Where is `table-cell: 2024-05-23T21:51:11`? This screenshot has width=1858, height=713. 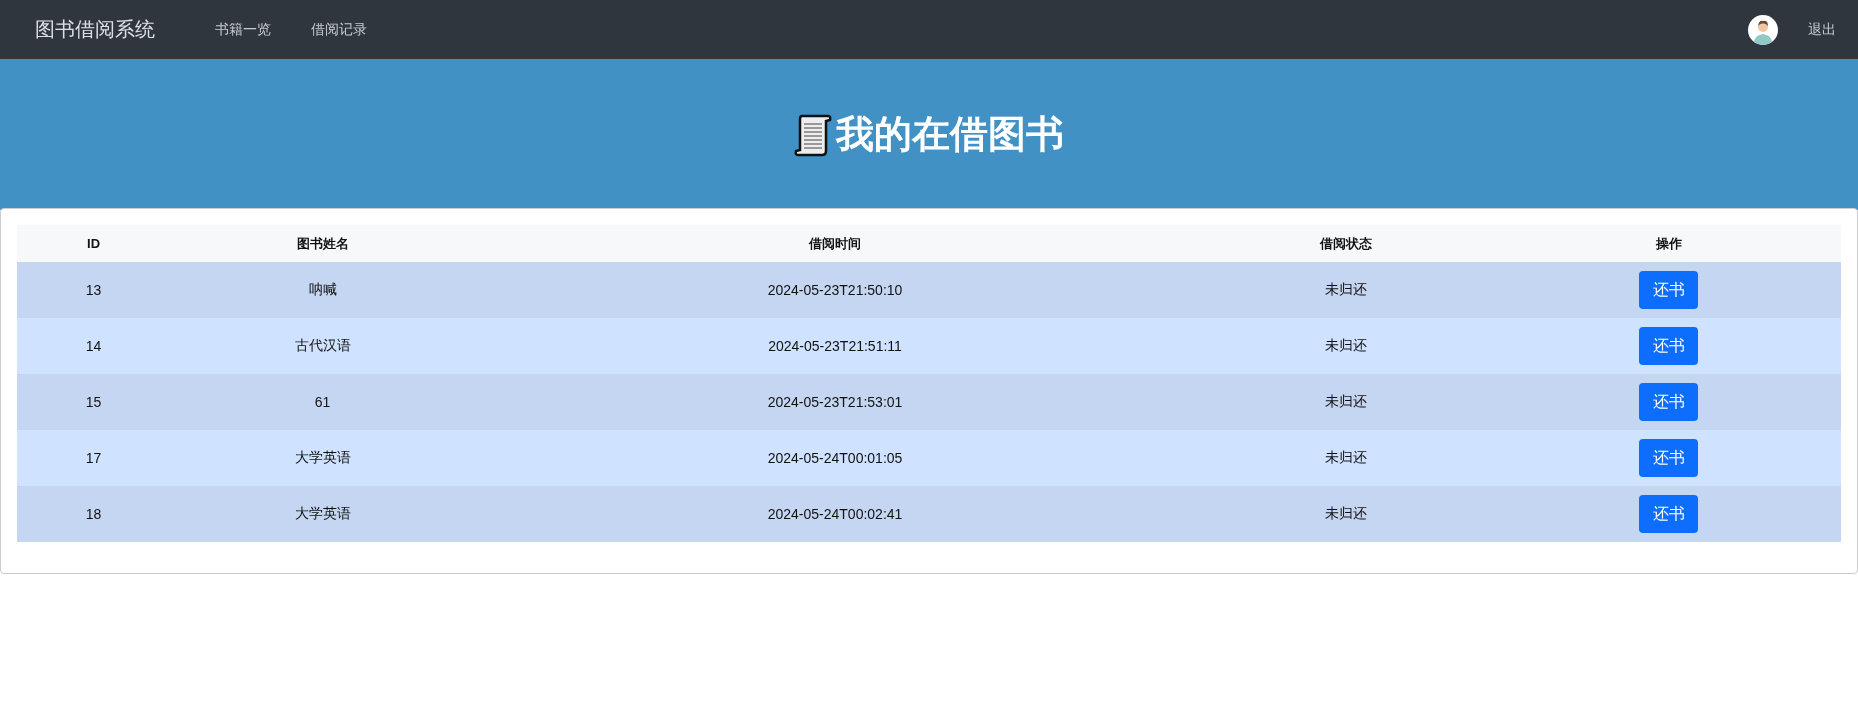 table-cell: 2024-05-23T21:51:11 is located at coordinates (835, 346).